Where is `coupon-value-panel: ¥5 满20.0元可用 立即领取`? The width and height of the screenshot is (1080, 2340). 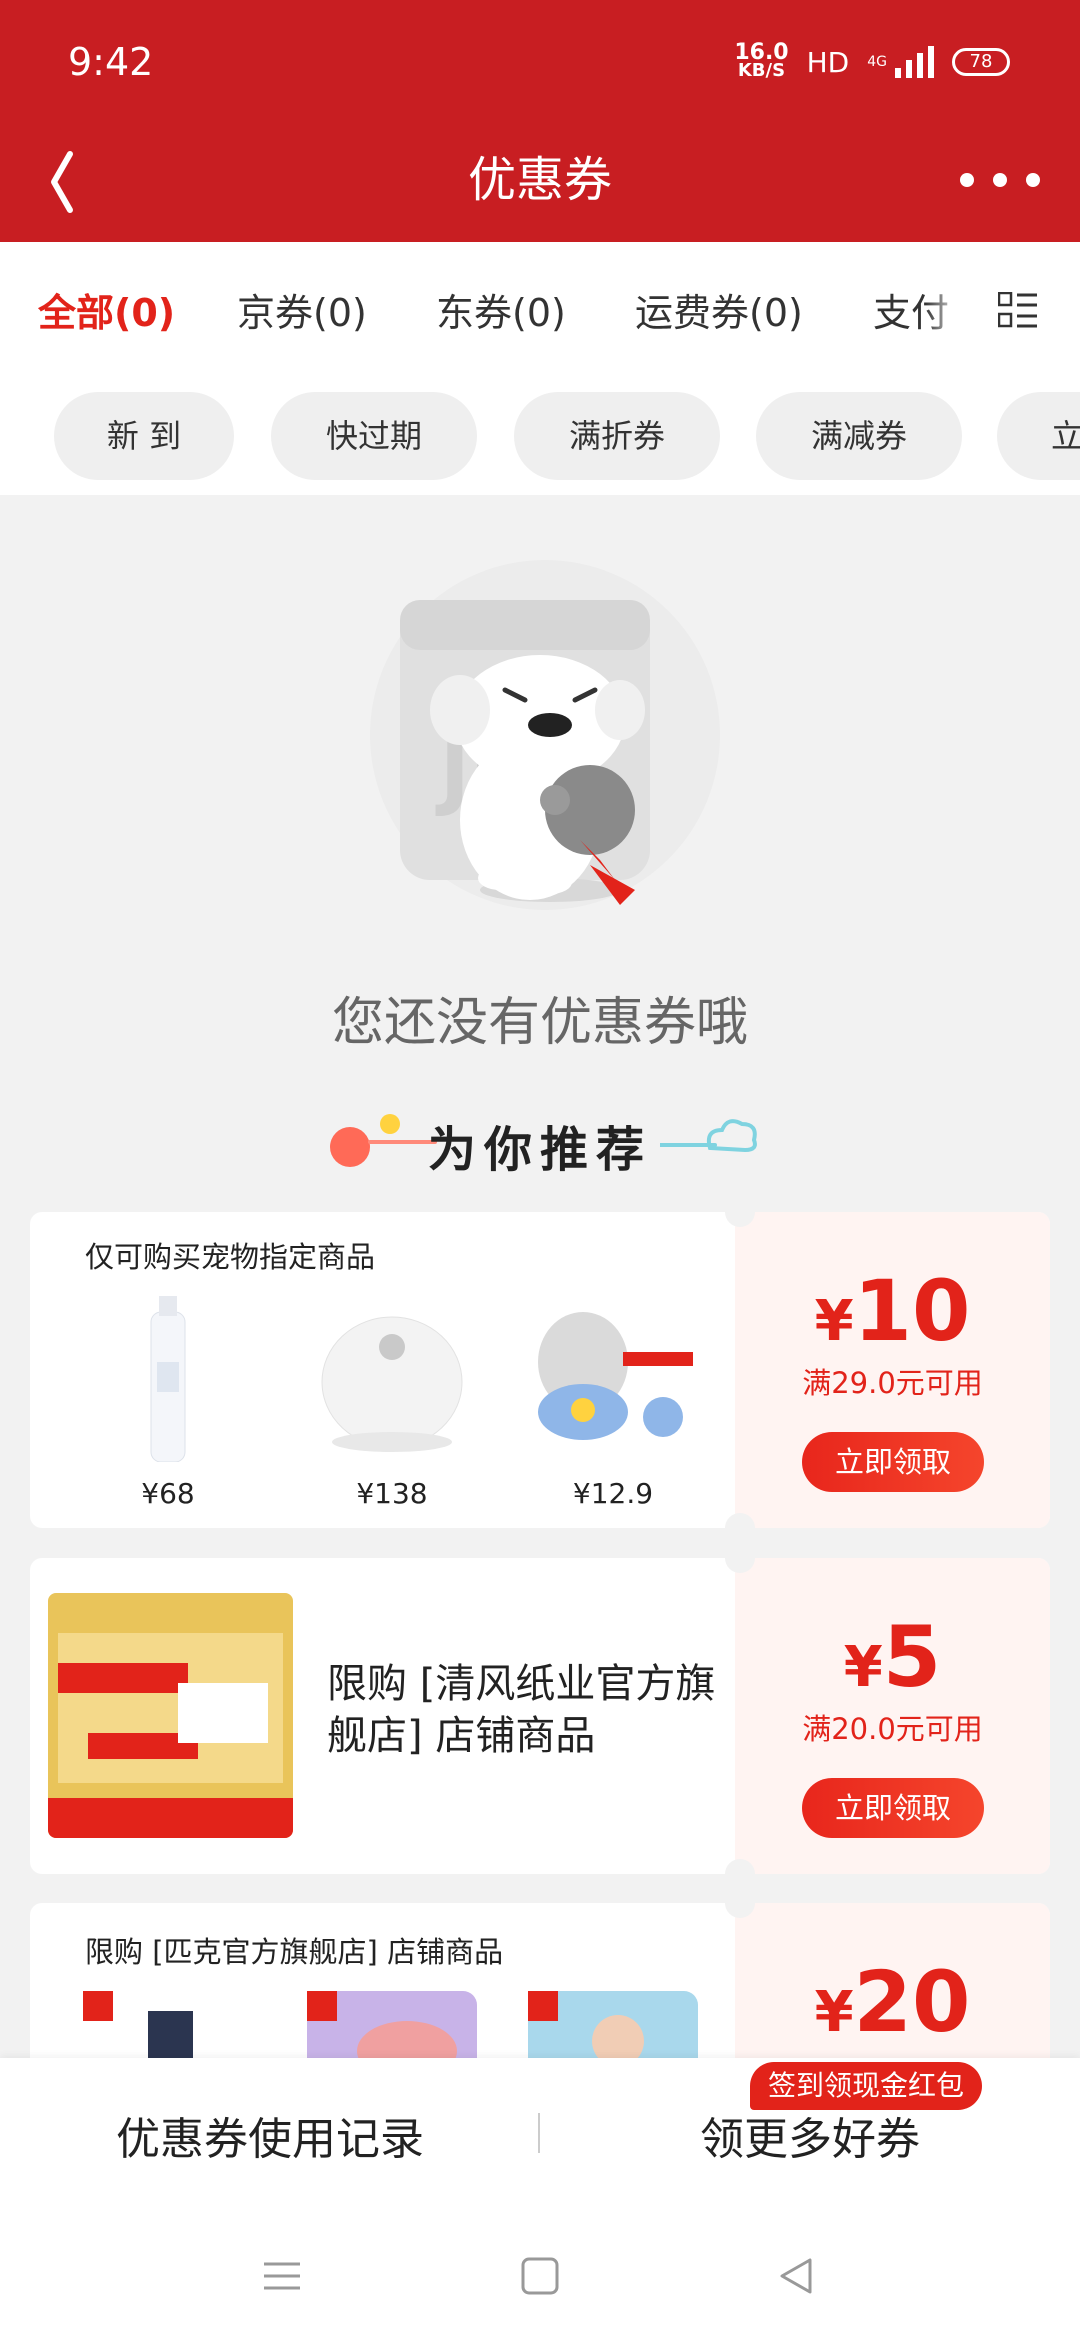 coupon-value-panel: ¥5 满20.0元可用 立即领取 is located at coordinates (892, 1716).